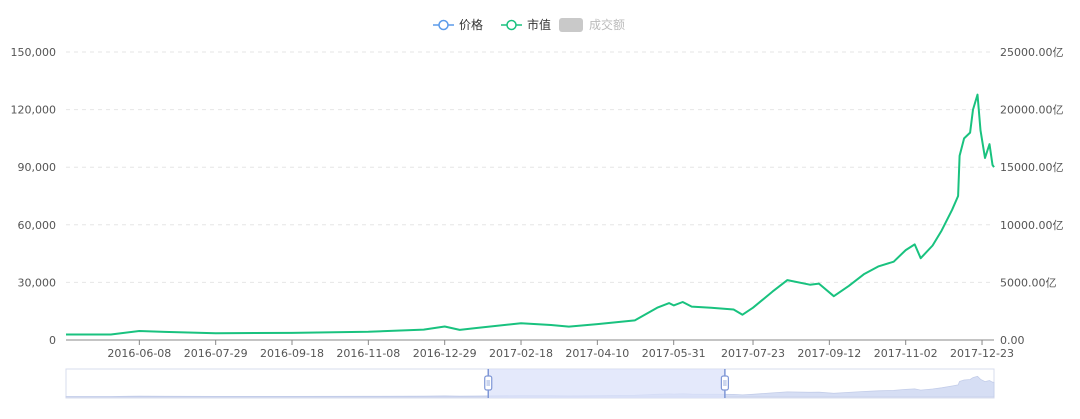  What do you see at coordinates (34, 196) in the screenshot?
I see `left-y-axis: 0 30,000 60,000 90,000 120,000 150,000` at bounding box center [34, 196].